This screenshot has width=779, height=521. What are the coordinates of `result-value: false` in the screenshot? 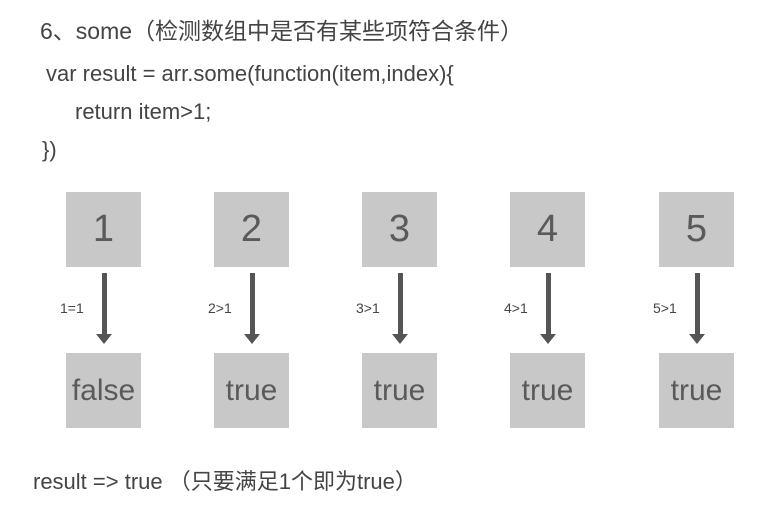 It's located at (103, 390).